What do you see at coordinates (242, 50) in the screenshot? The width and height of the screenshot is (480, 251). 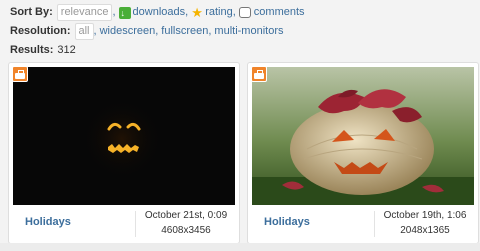 I see `results-row: Results: 312` at bounding box center [242, 50].